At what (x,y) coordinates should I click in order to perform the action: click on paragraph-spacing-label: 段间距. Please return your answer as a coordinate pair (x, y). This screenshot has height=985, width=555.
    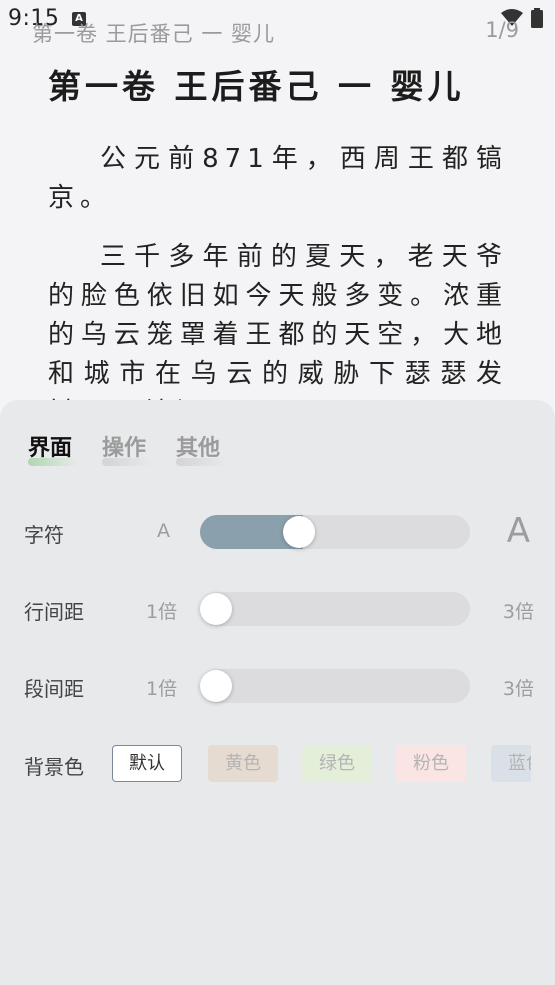
    Looking at the image, I should click on (54, 689).